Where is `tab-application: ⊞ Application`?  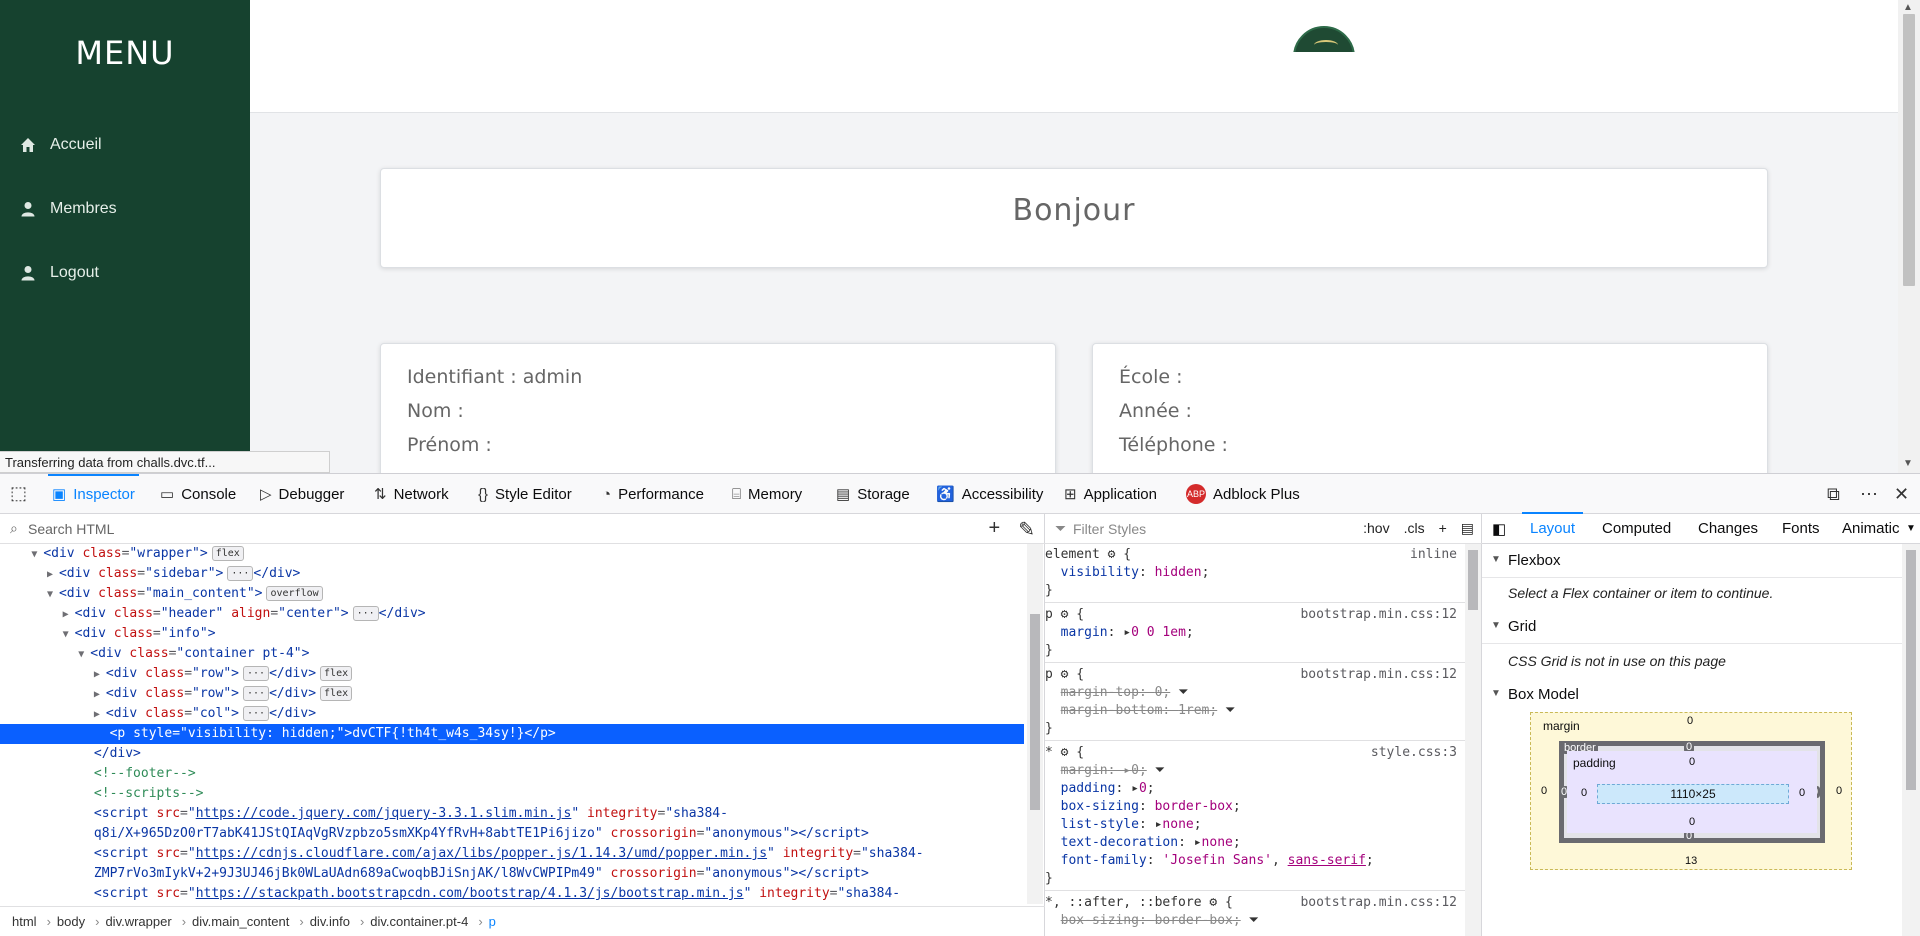
tab-application: ⊞ Application is located at coordinates (1110, 494).